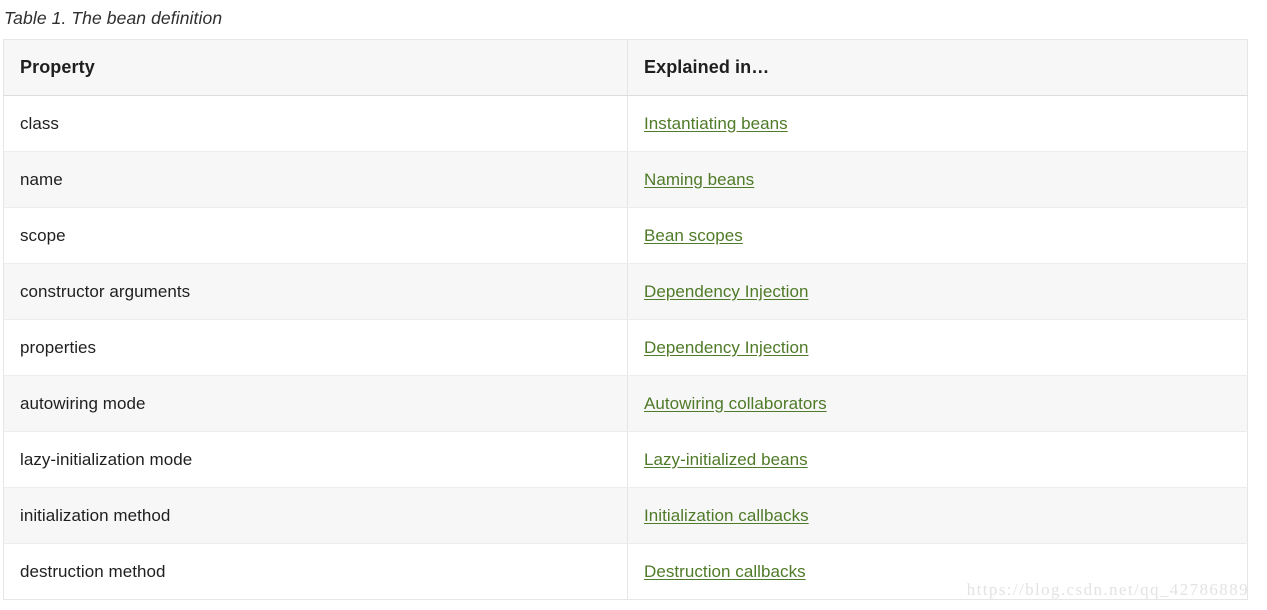 The height and width of the screenshot is (610, 1267). Describe the element at coordinates (315, 235) in the screenshot. I see `cell-property: scope` at that location.